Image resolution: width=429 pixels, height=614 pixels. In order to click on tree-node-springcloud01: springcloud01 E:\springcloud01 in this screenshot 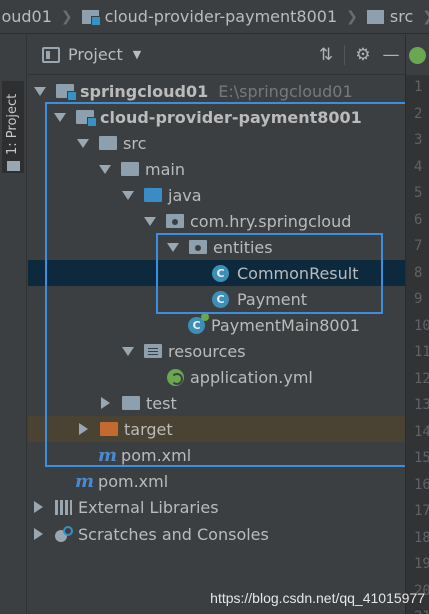, I will do `click(216, 91)`.